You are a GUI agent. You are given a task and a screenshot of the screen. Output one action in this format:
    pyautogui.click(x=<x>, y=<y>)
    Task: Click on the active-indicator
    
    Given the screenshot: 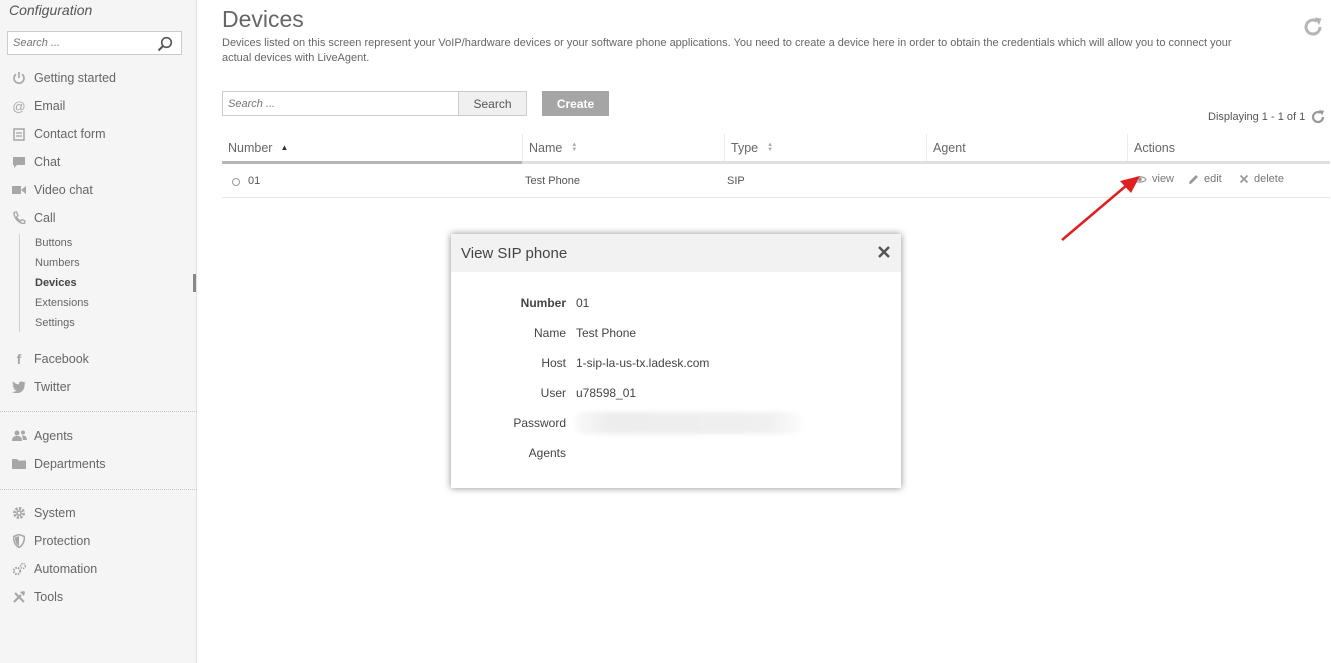 What is the action you would take?
    pyautogui.click(x=194, y=283)
    